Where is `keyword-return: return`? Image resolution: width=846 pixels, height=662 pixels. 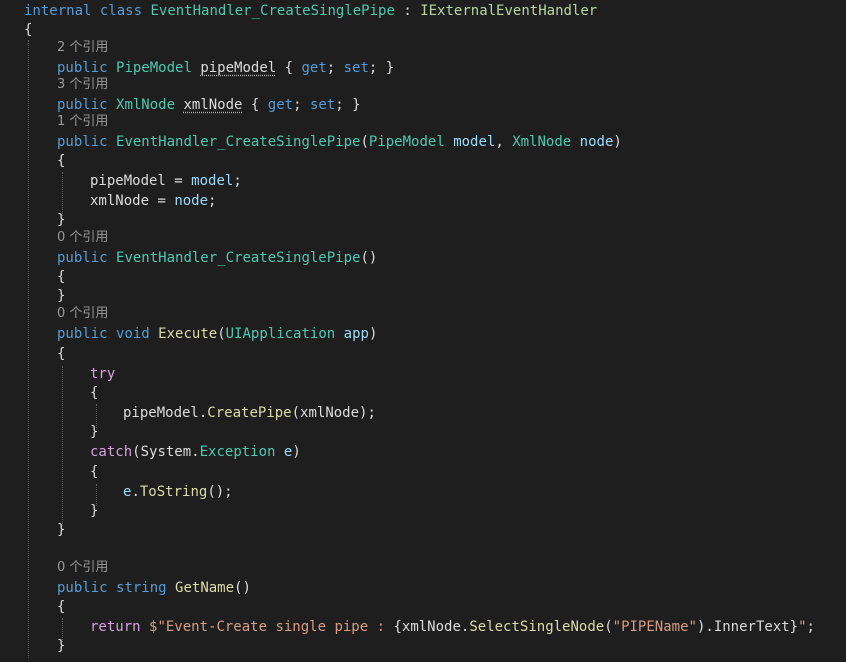 keyword-return: return is located at coordinates (115, 627).